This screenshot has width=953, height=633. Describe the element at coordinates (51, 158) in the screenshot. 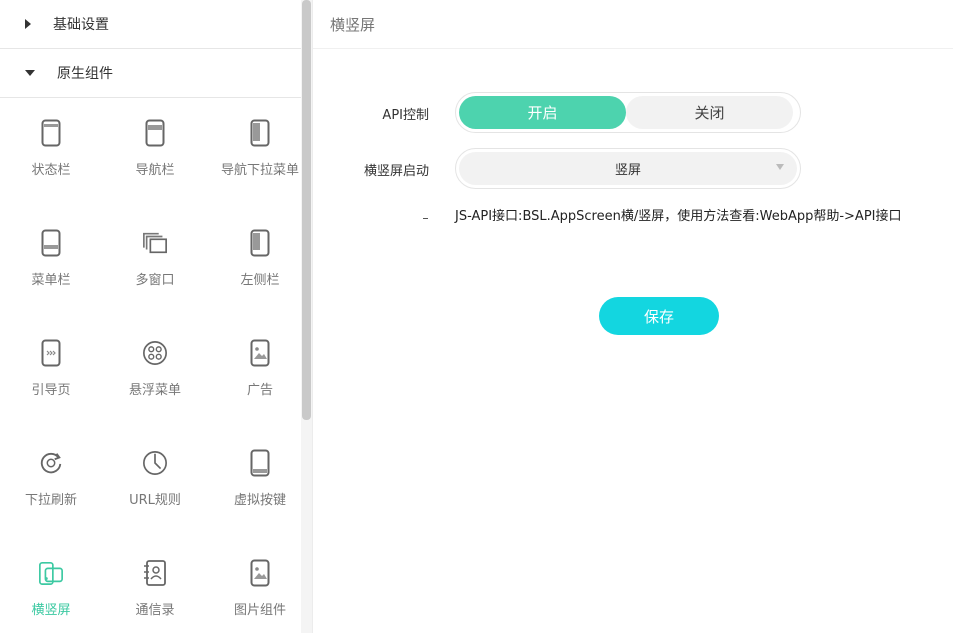

I see `sidebar-item-status-bar: 状态栏` at that location.